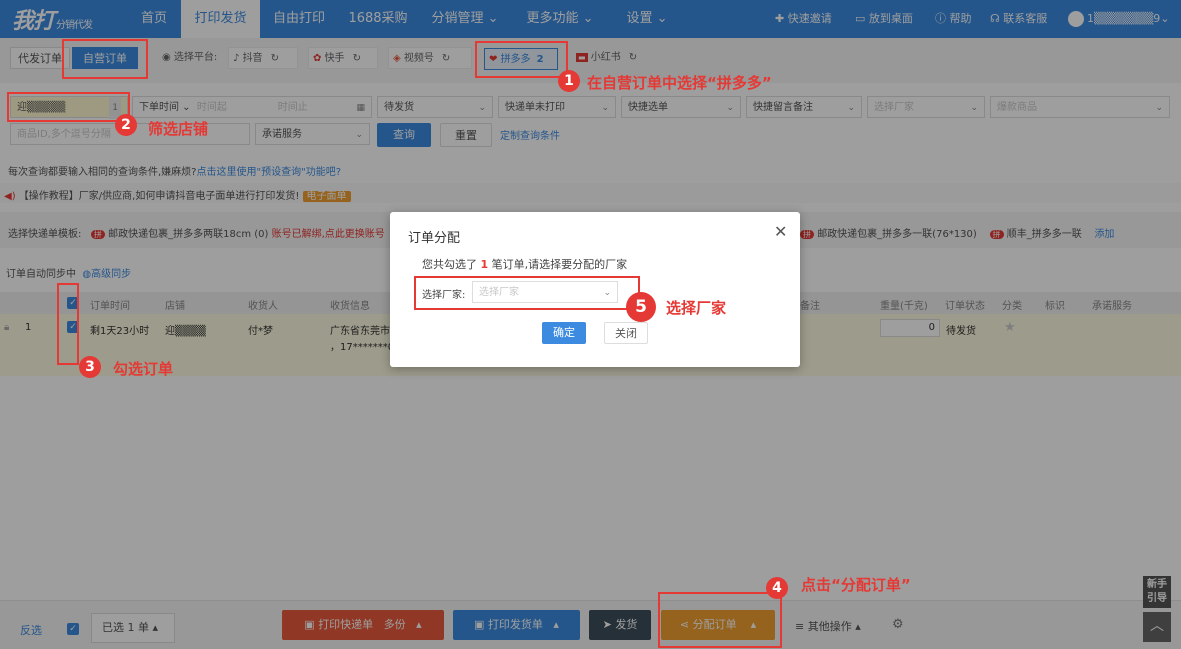  I want to click on annotation-box-ziying, so click(105, 59).